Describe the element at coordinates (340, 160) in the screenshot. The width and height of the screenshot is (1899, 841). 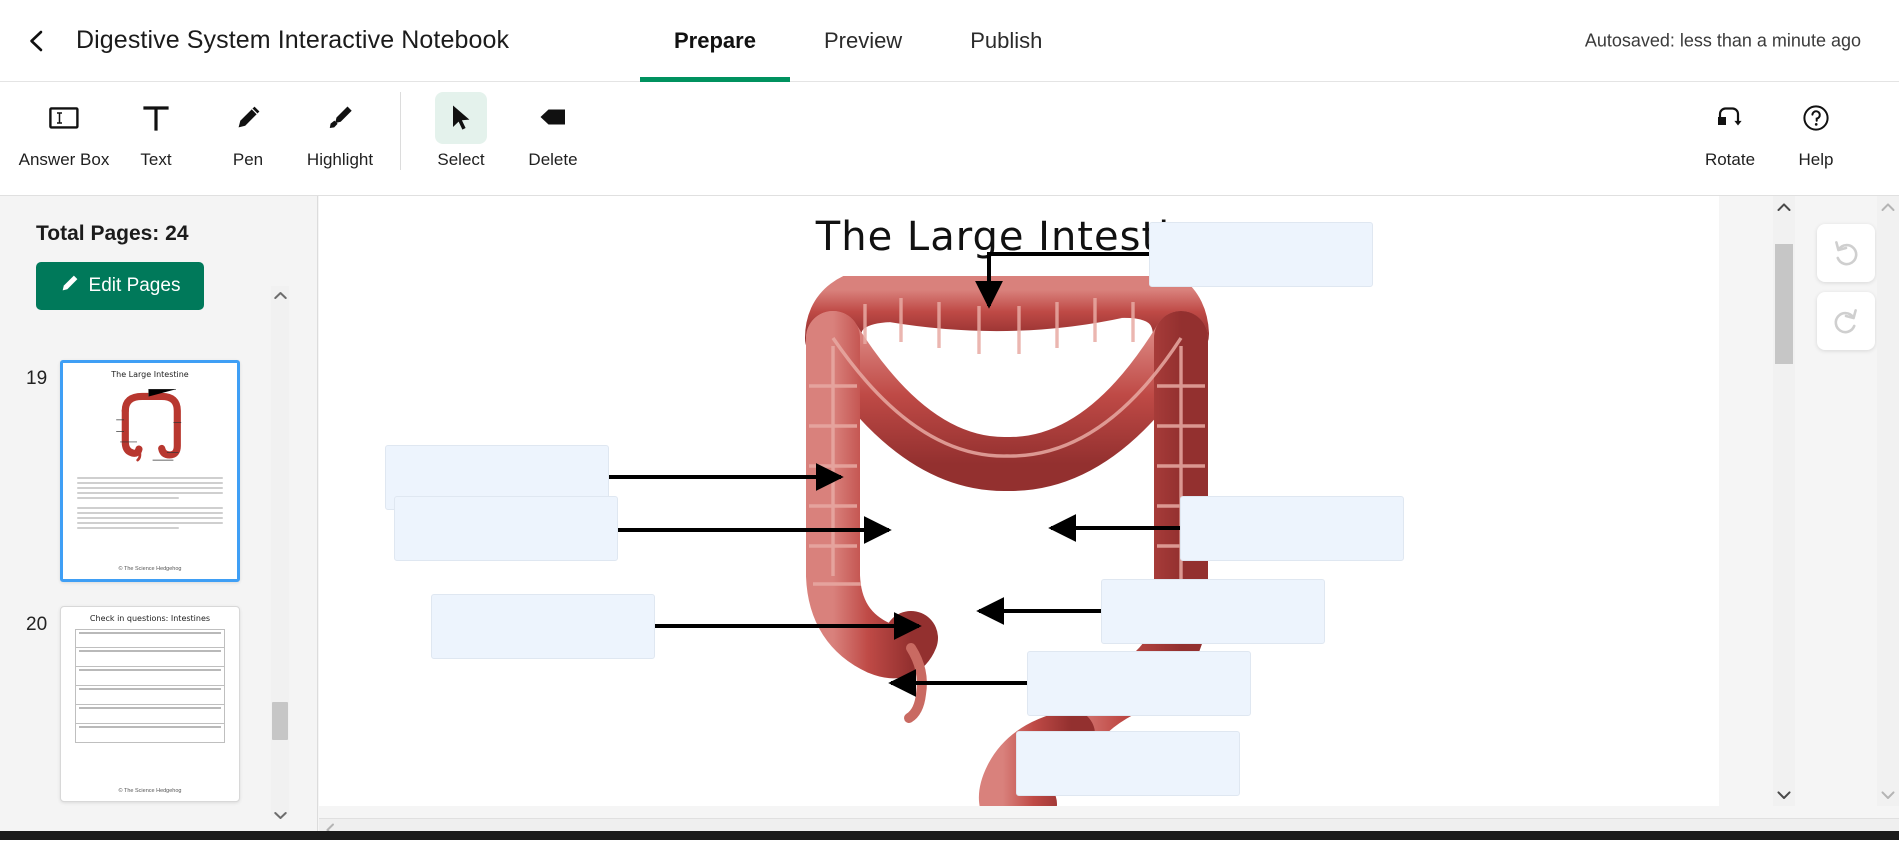
I see `tool-label: Highlight` at that location.